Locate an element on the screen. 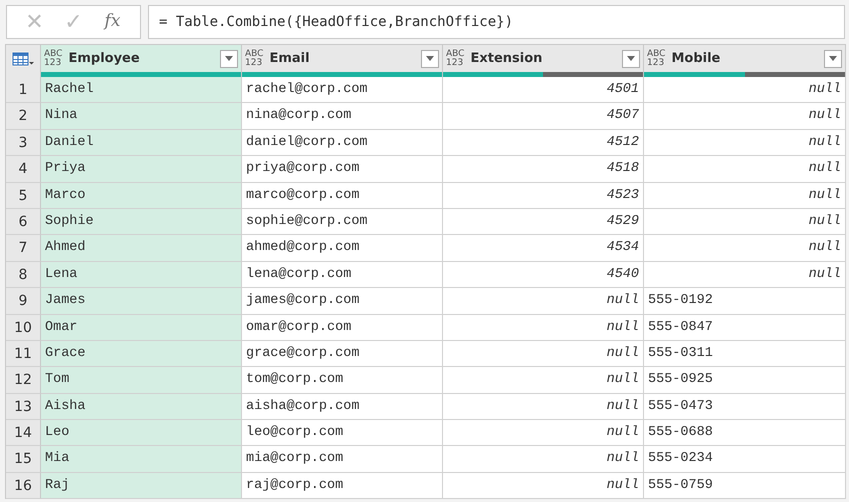 Image resolution: width=849 pixels, height=502 pixels. table-cell: Mia is located at coordinates (141, 459).